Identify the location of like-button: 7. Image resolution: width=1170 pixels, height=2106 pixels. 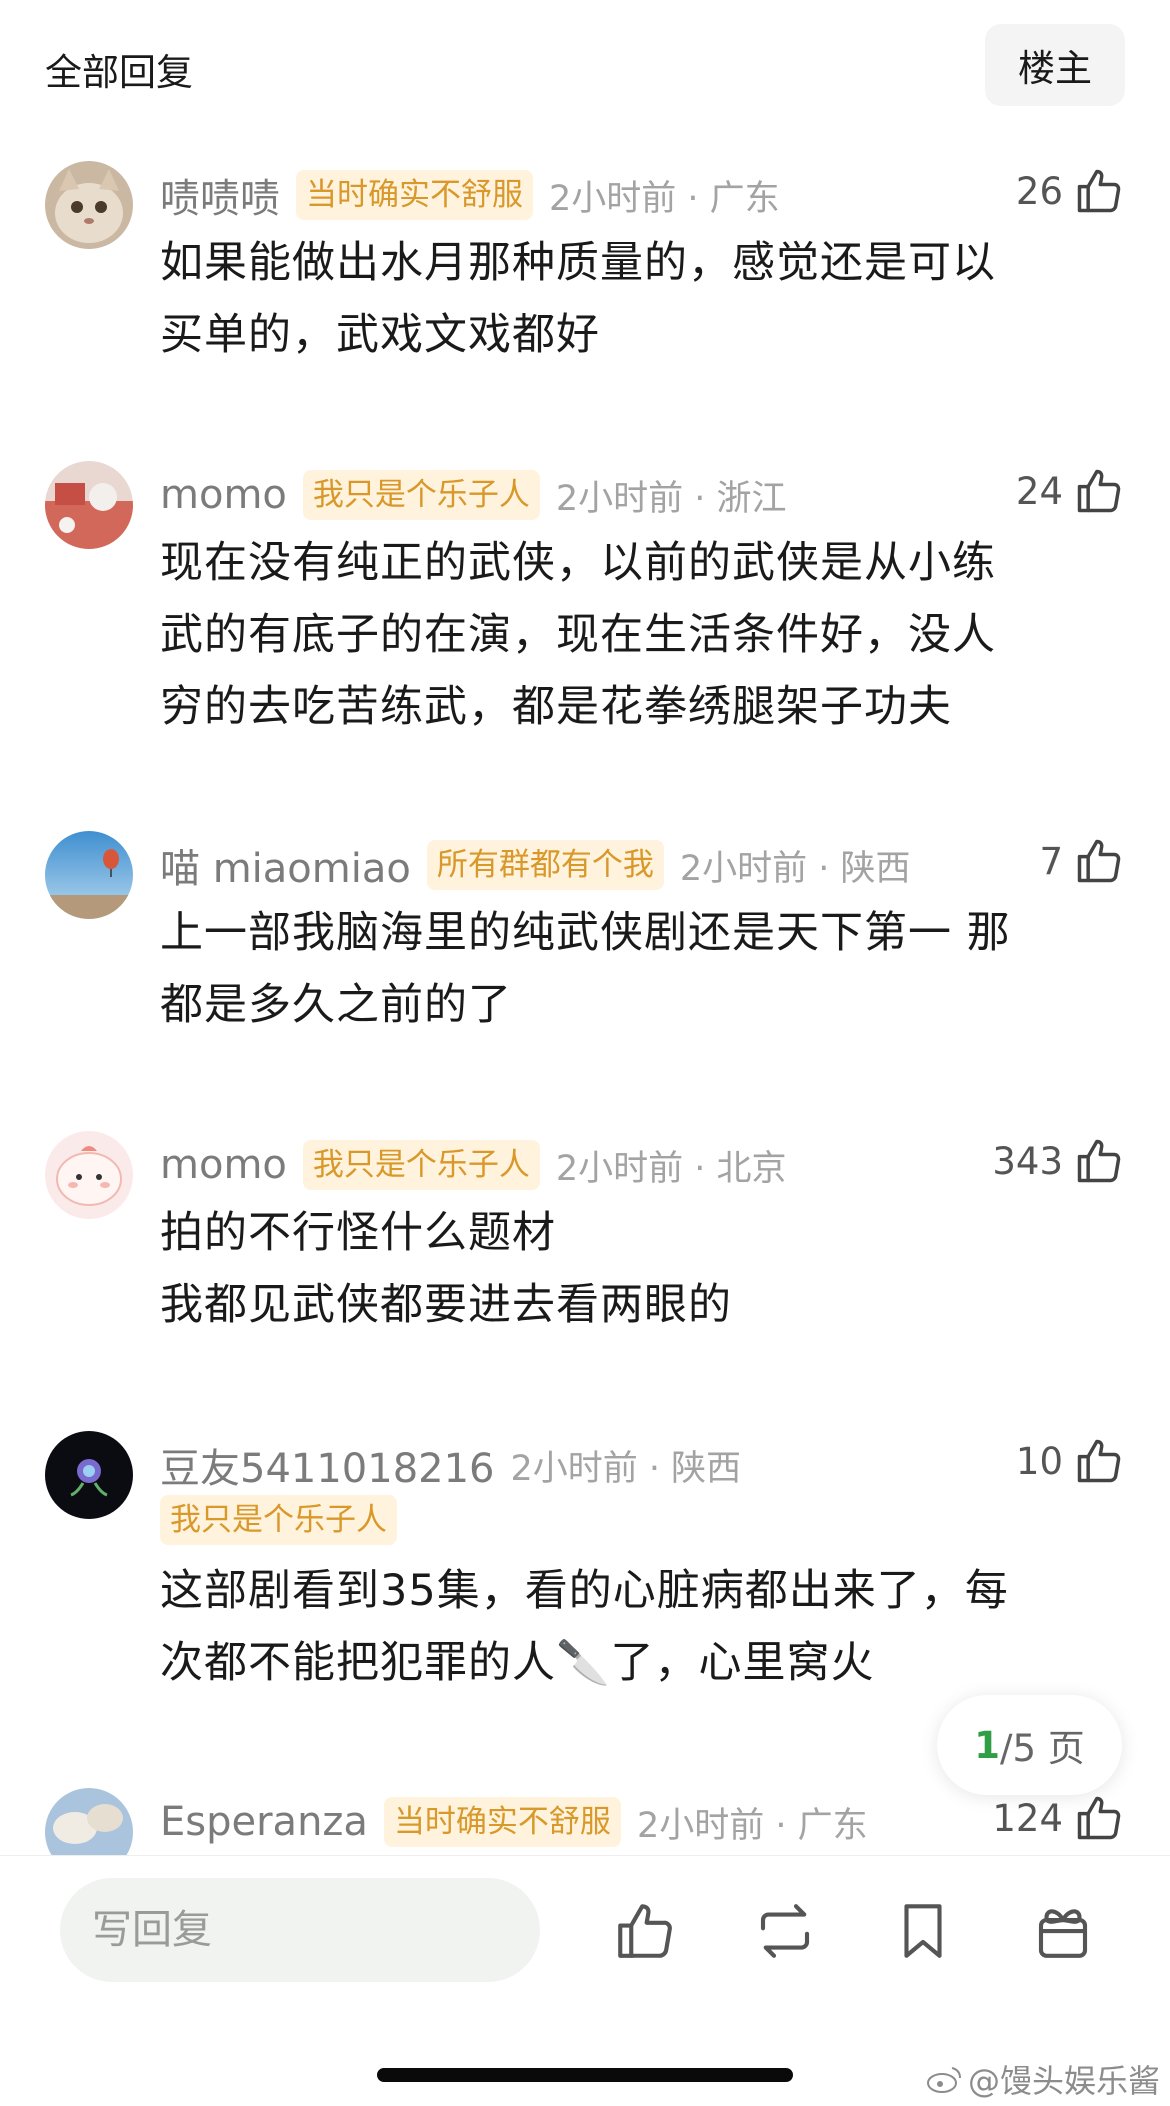
(1082, 861).